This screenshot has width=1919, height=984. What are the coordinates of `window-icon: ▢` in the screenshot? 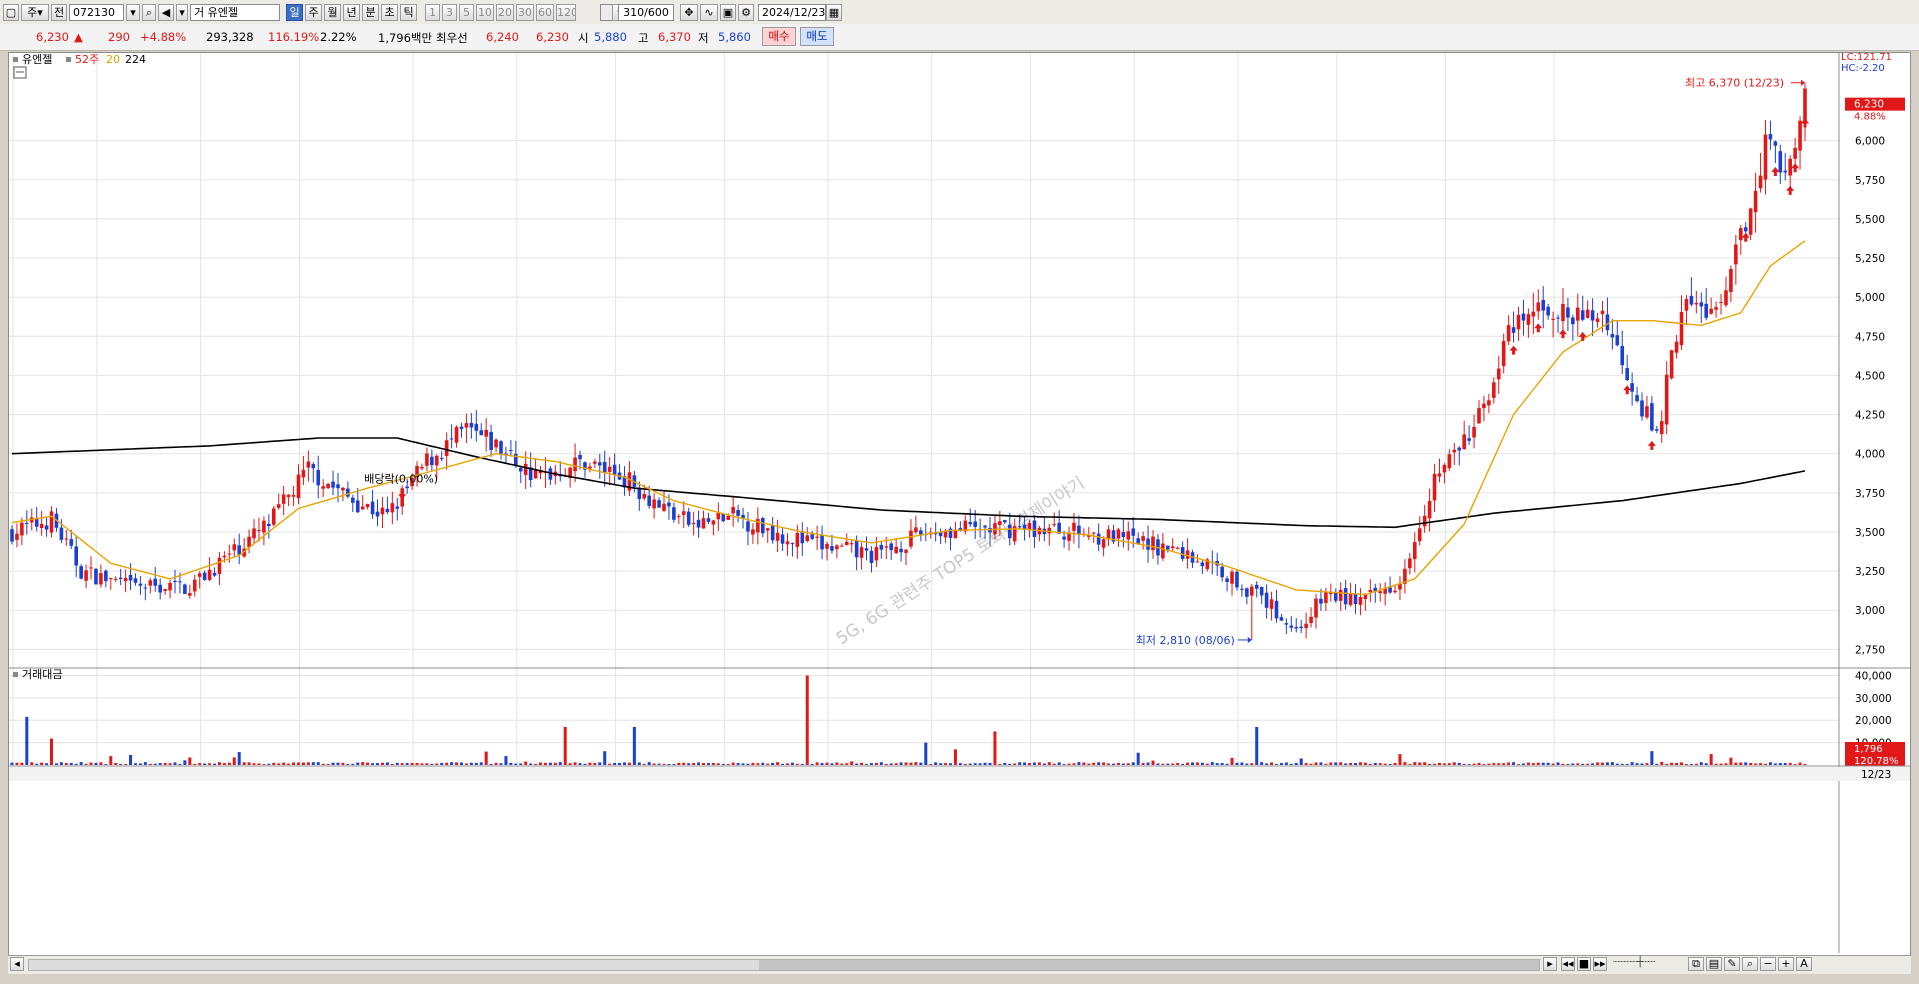 It's located at (11, 12).